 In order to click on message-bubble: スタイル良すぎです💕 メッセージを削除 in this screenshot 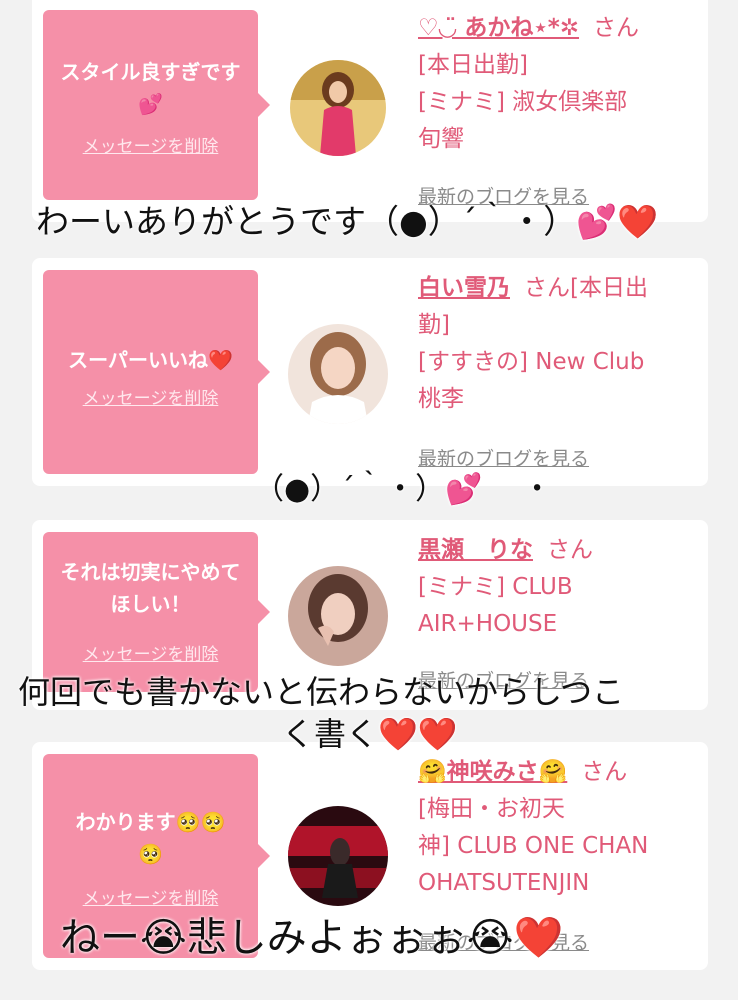, I will do `click(156, 105)`.